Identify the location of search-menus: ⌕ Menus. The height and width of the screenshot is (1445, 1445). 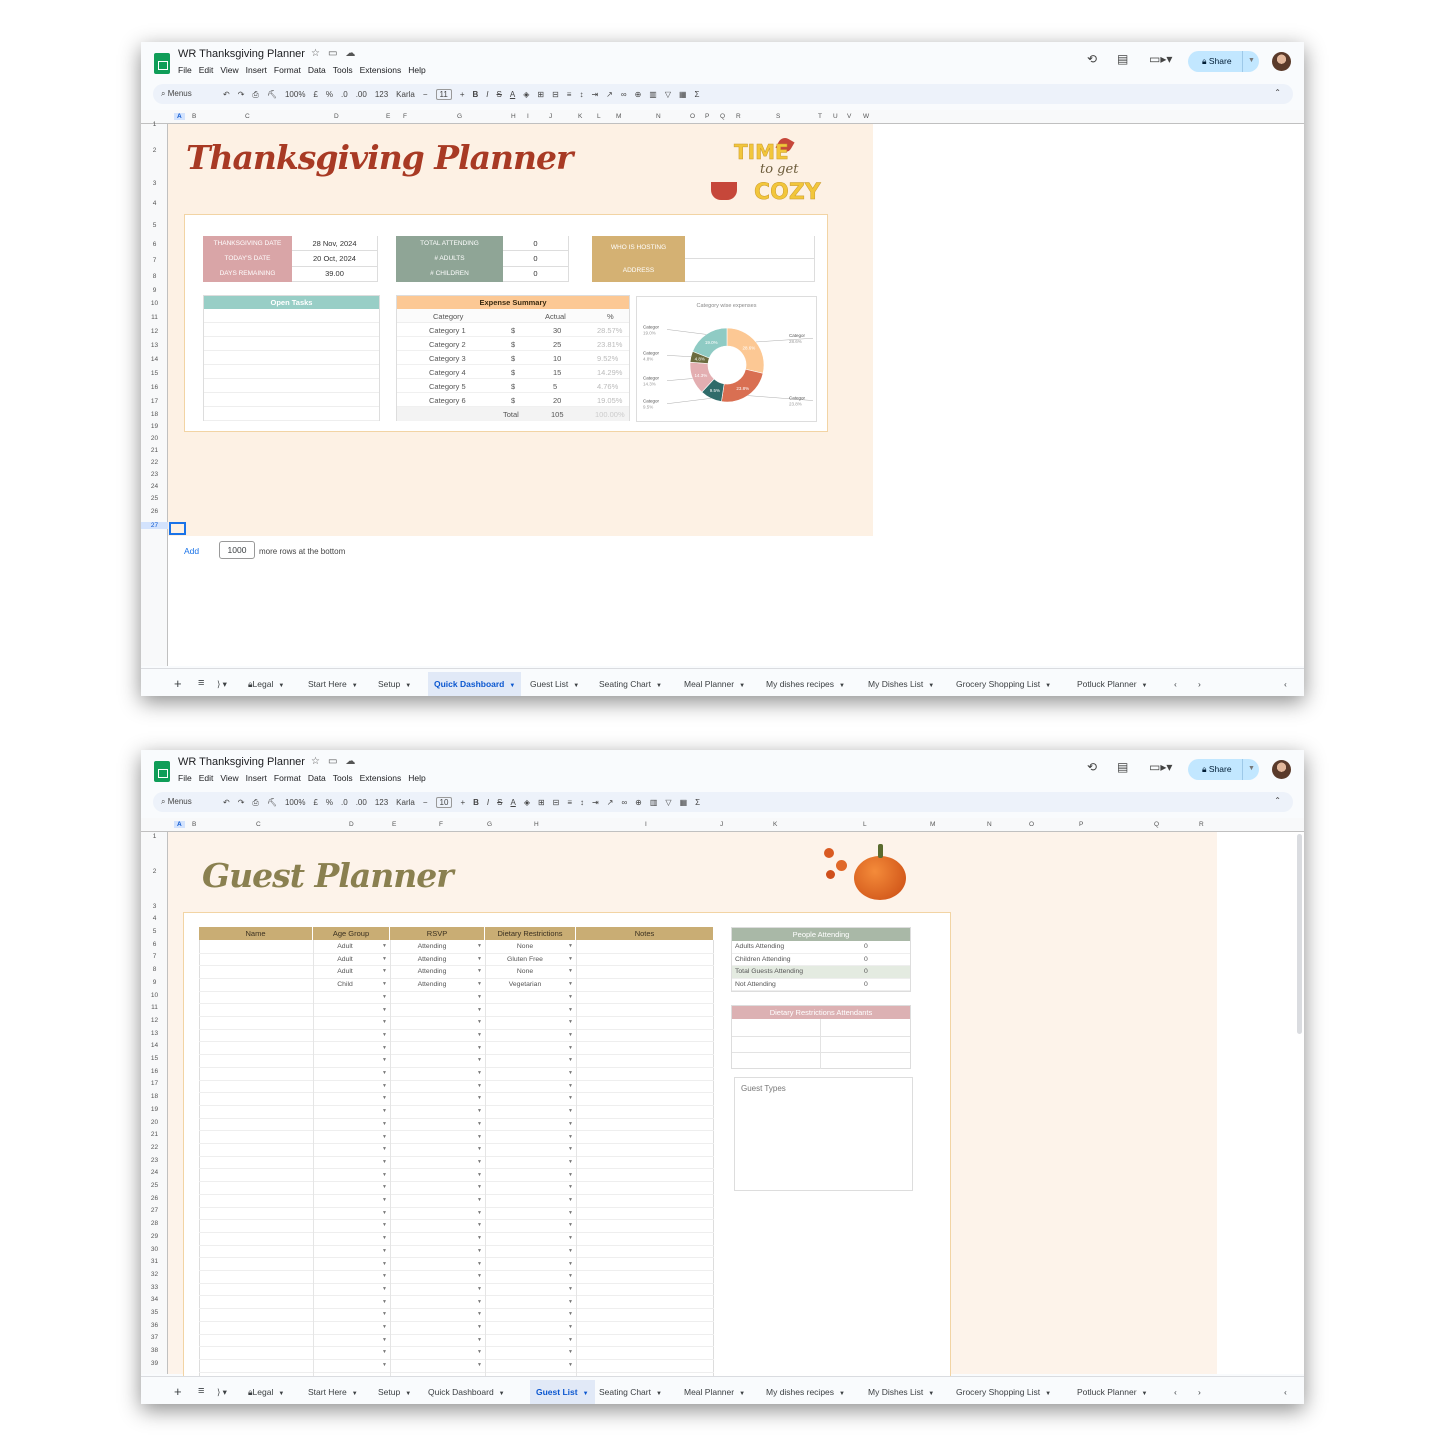
(176, 802).